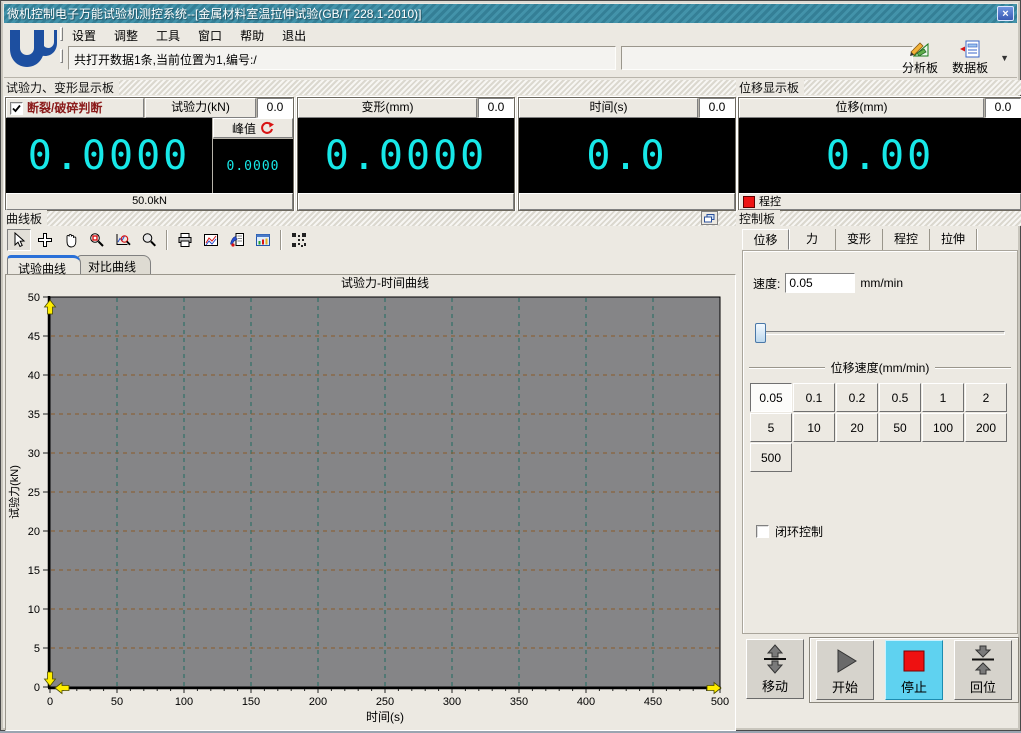 The width and height of the screenshot is (1021, 733). Describe the element at coordinates (762, 531) in the screenshot. I see `closed-loop-checkbox` at that location.